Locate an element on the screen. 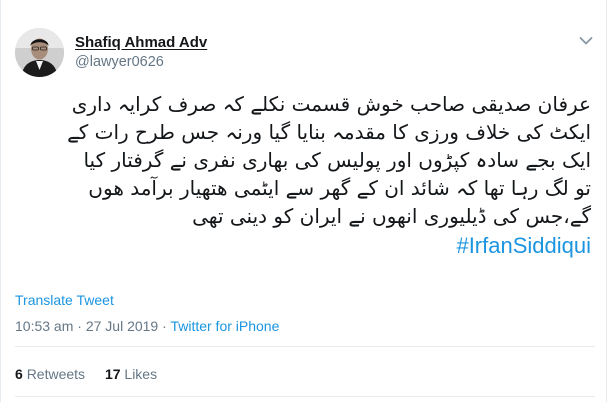 Image resolution: width=607 pixels, height=402 pixels. likes-count: 17 is located at coordinates (112, 374).